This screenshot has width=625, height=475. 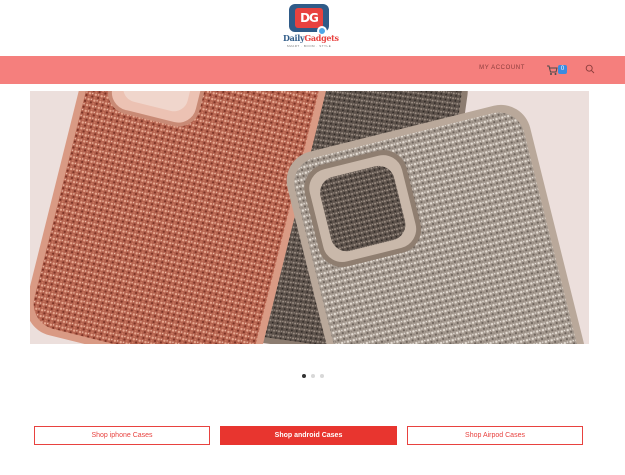 I want to click on logo-name-gadgets: Gadgets, so click(x=321, y=38).